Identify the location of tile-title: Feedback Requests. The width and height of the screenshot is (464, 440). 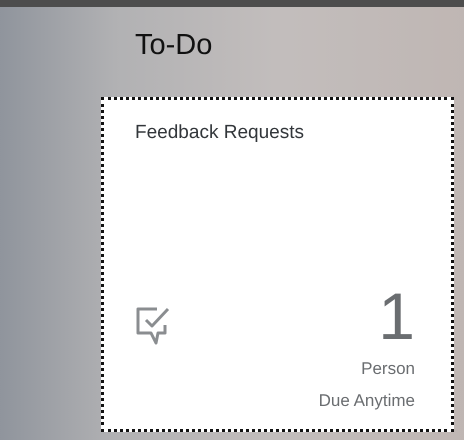
(220, 133).